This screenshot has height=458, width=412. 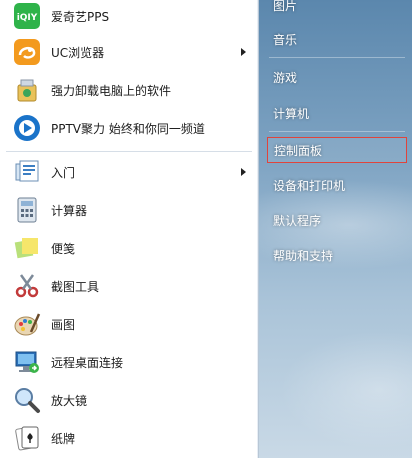 I want to click on paint-icon, so click(x=27, y=324).